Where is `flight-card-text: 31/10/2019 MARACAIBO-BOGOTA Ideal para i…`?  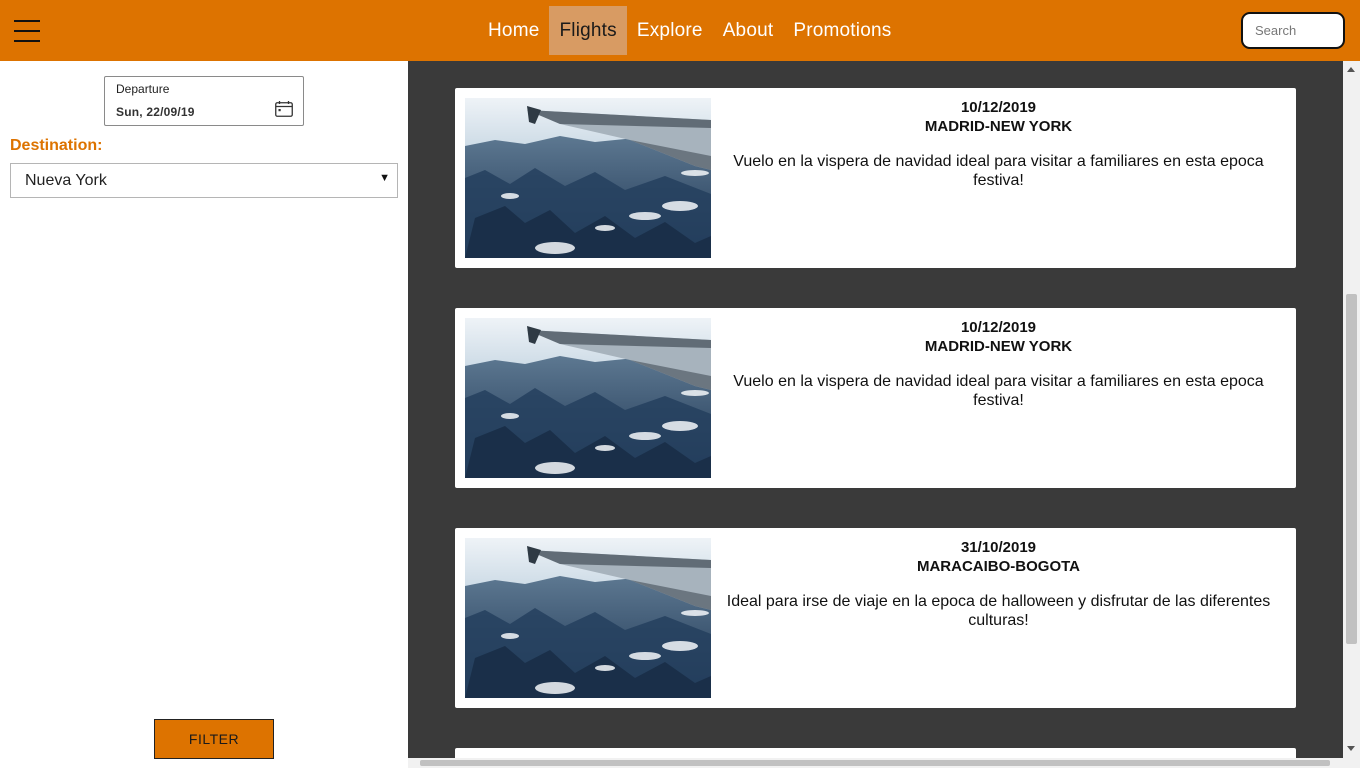 flight-card-text: 31/10/2019 MARACAIBO-BOGOTA Ideal para i… is located at coordinates (998, 584).